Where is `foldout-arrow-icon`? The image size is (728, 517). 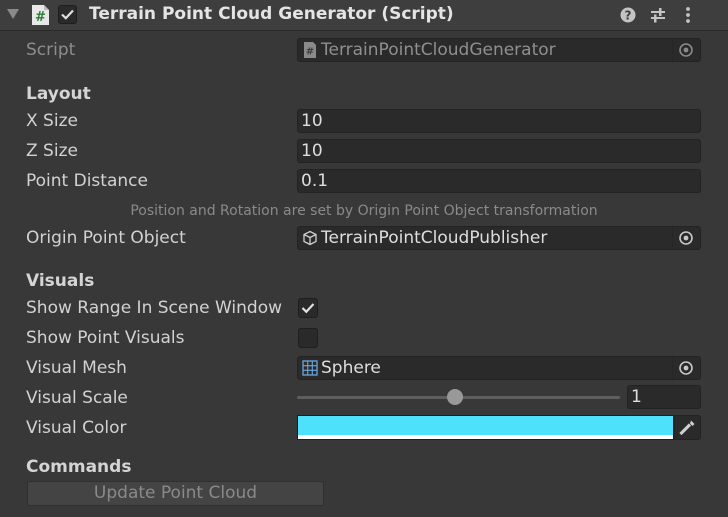 foldout-arrow-icon is located at coordinates (13, 14).